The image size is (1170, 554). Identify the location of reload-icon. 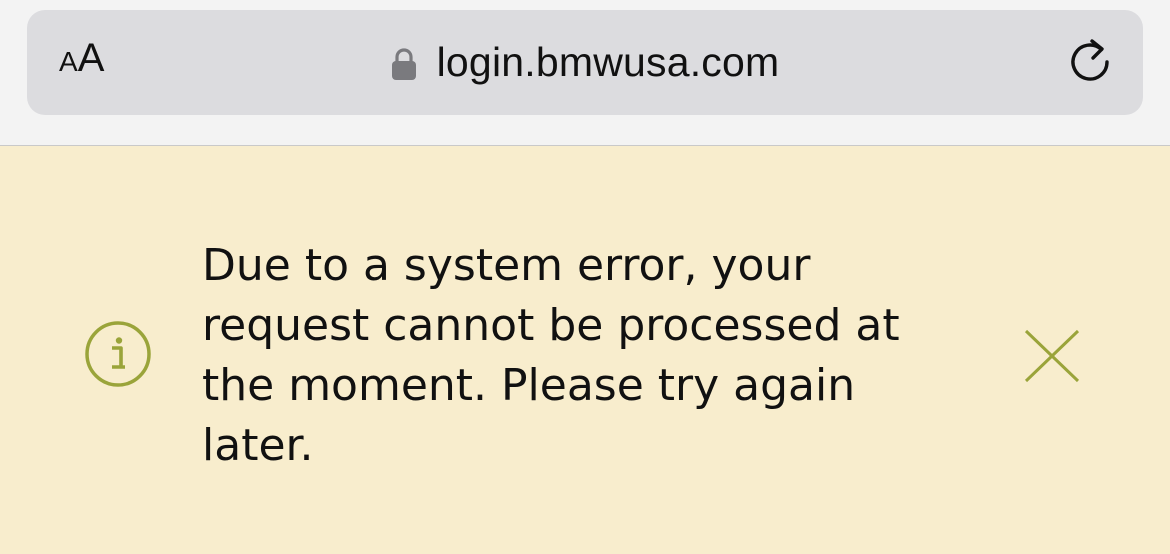
(1090, 62).